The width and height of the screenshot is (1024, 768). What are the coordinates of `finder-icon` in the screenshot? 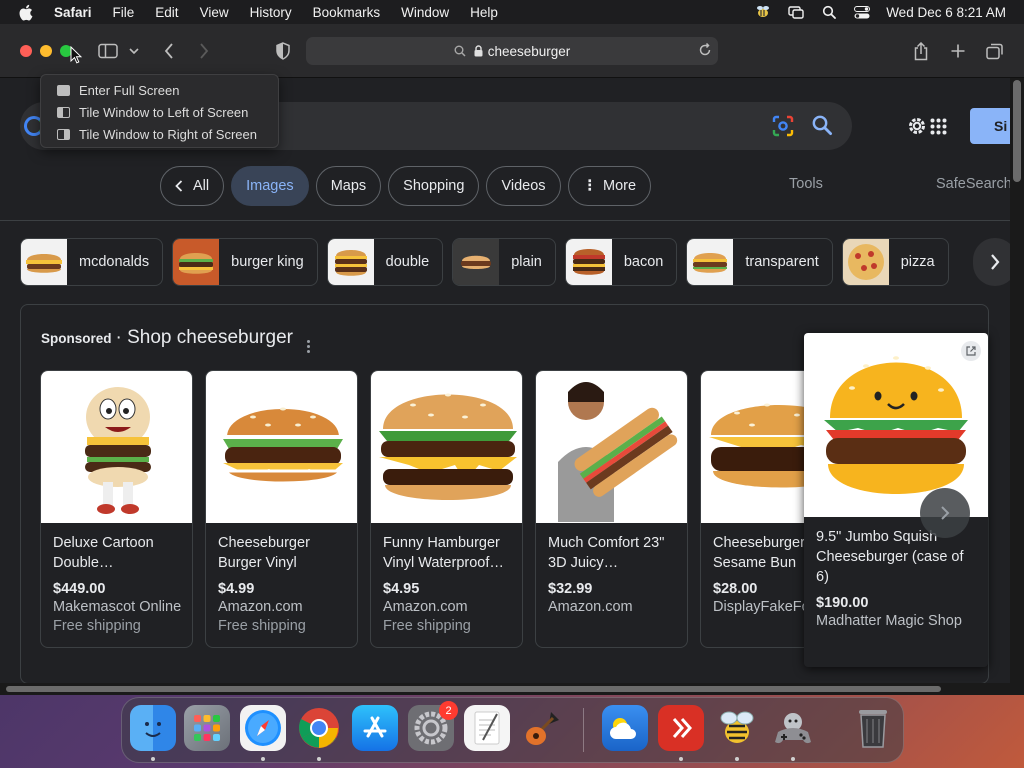 It's located at (153, 728).